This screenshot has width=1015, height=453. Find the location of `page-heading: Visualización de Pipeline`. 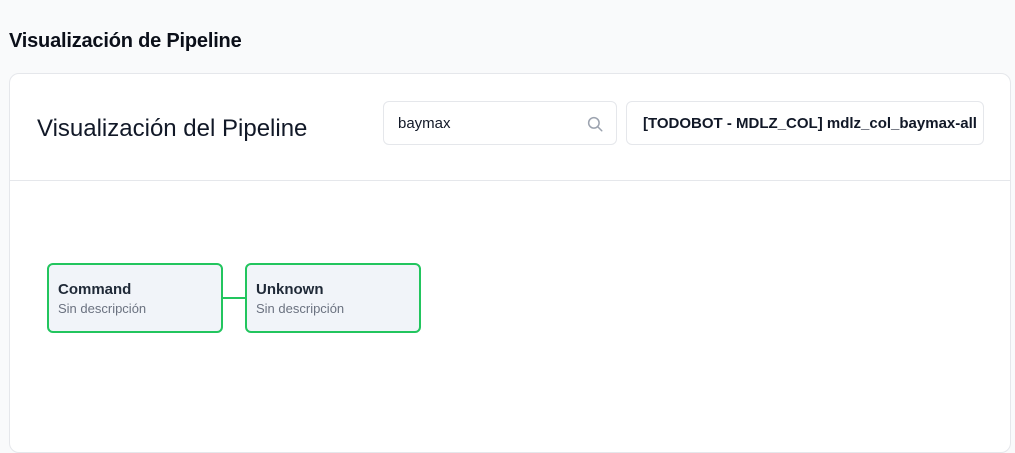

page-heading: Visualización de Pipeline is located at coordinates (125, 41).